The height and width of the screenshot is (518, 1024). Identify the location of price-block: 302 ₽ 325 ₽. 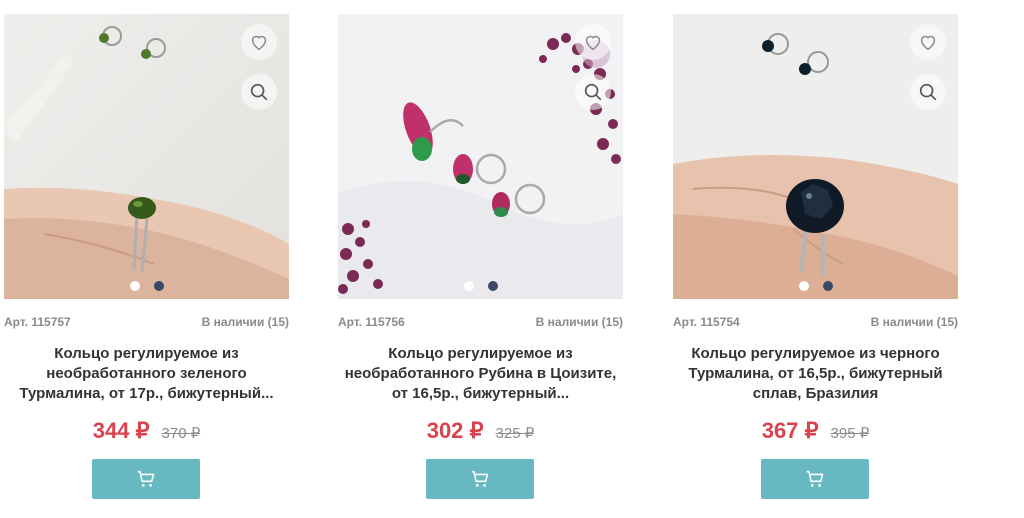
(480, 431).